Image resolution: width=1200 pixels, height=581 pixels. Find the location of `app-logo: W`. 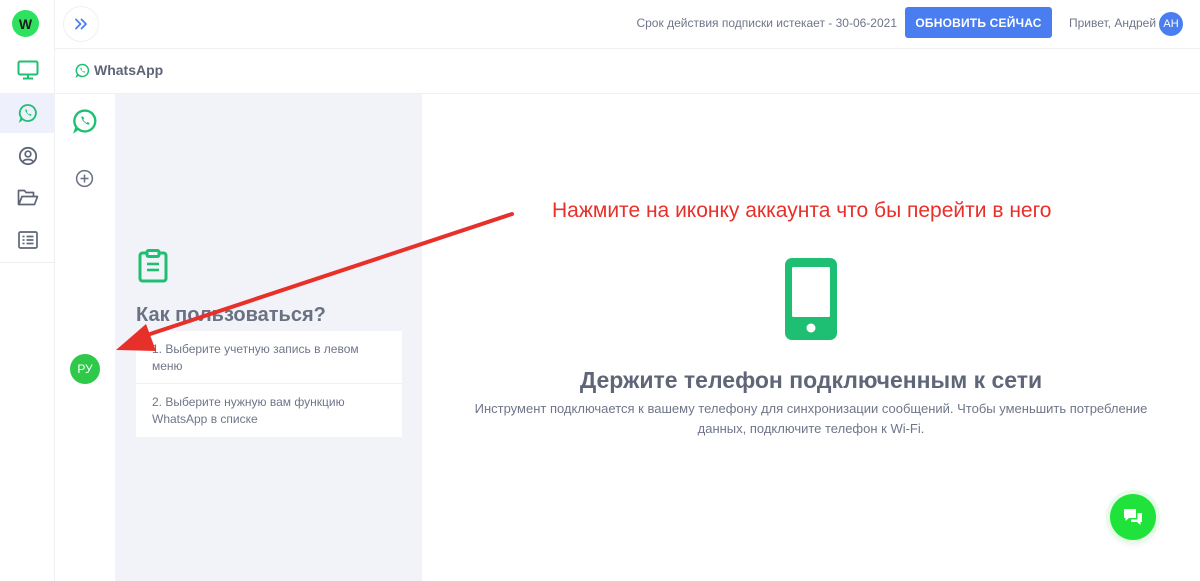

app-logo: W is located at coordinates (25, 23).